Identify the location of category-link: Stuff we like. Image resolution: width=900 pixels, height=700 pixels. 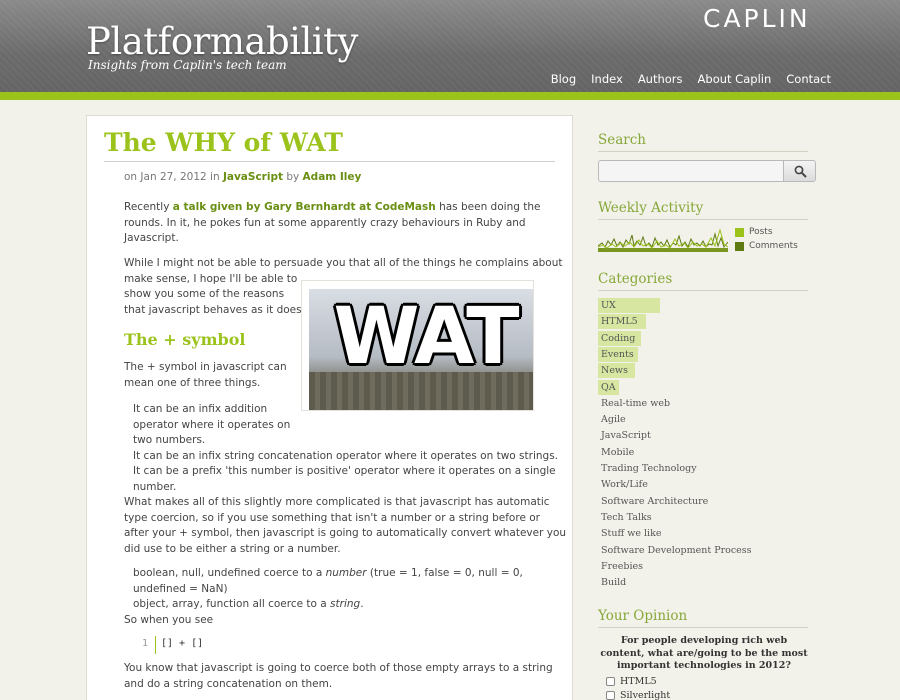
(629, 533).